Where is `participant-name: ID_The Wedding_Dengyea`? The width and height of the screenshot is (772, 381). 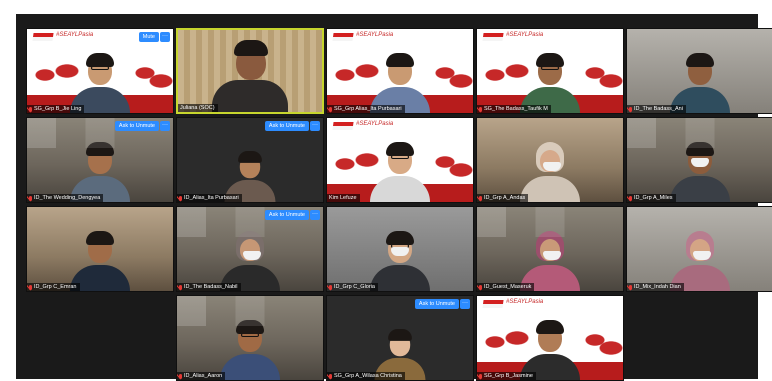
participant-name: ID_The Wedding_Dengyea is located at coordinates (65, 198).